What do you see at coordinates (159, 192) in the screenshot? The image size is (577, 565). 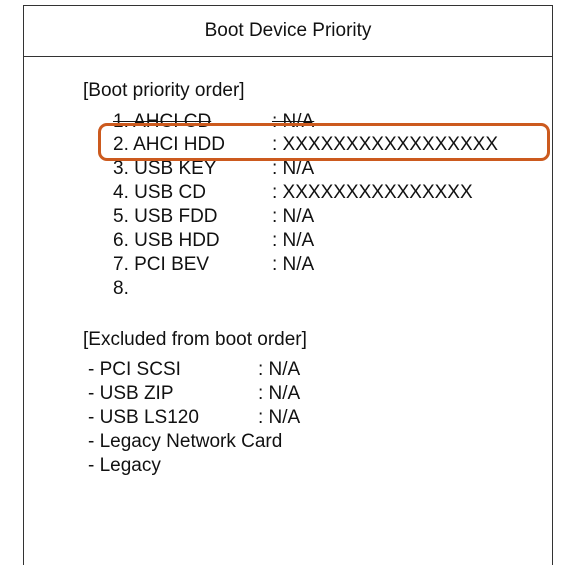 I see `boot-item-name: 4. USB CD` at bounding box center [159, 192].